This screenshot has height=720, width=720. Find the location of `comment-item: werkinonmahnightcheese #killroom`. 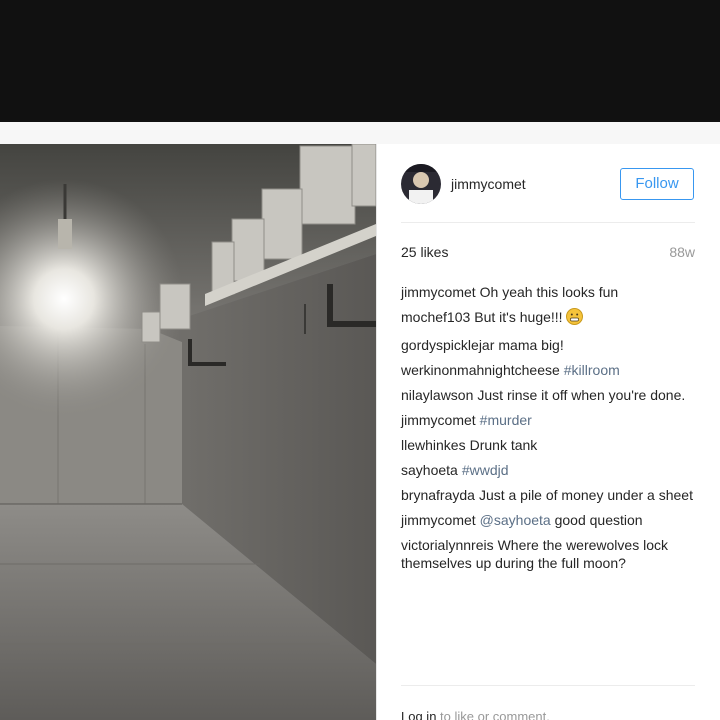

comment-item: werkinonmahnightcheese #killroom is located at coordinates (547, 370).